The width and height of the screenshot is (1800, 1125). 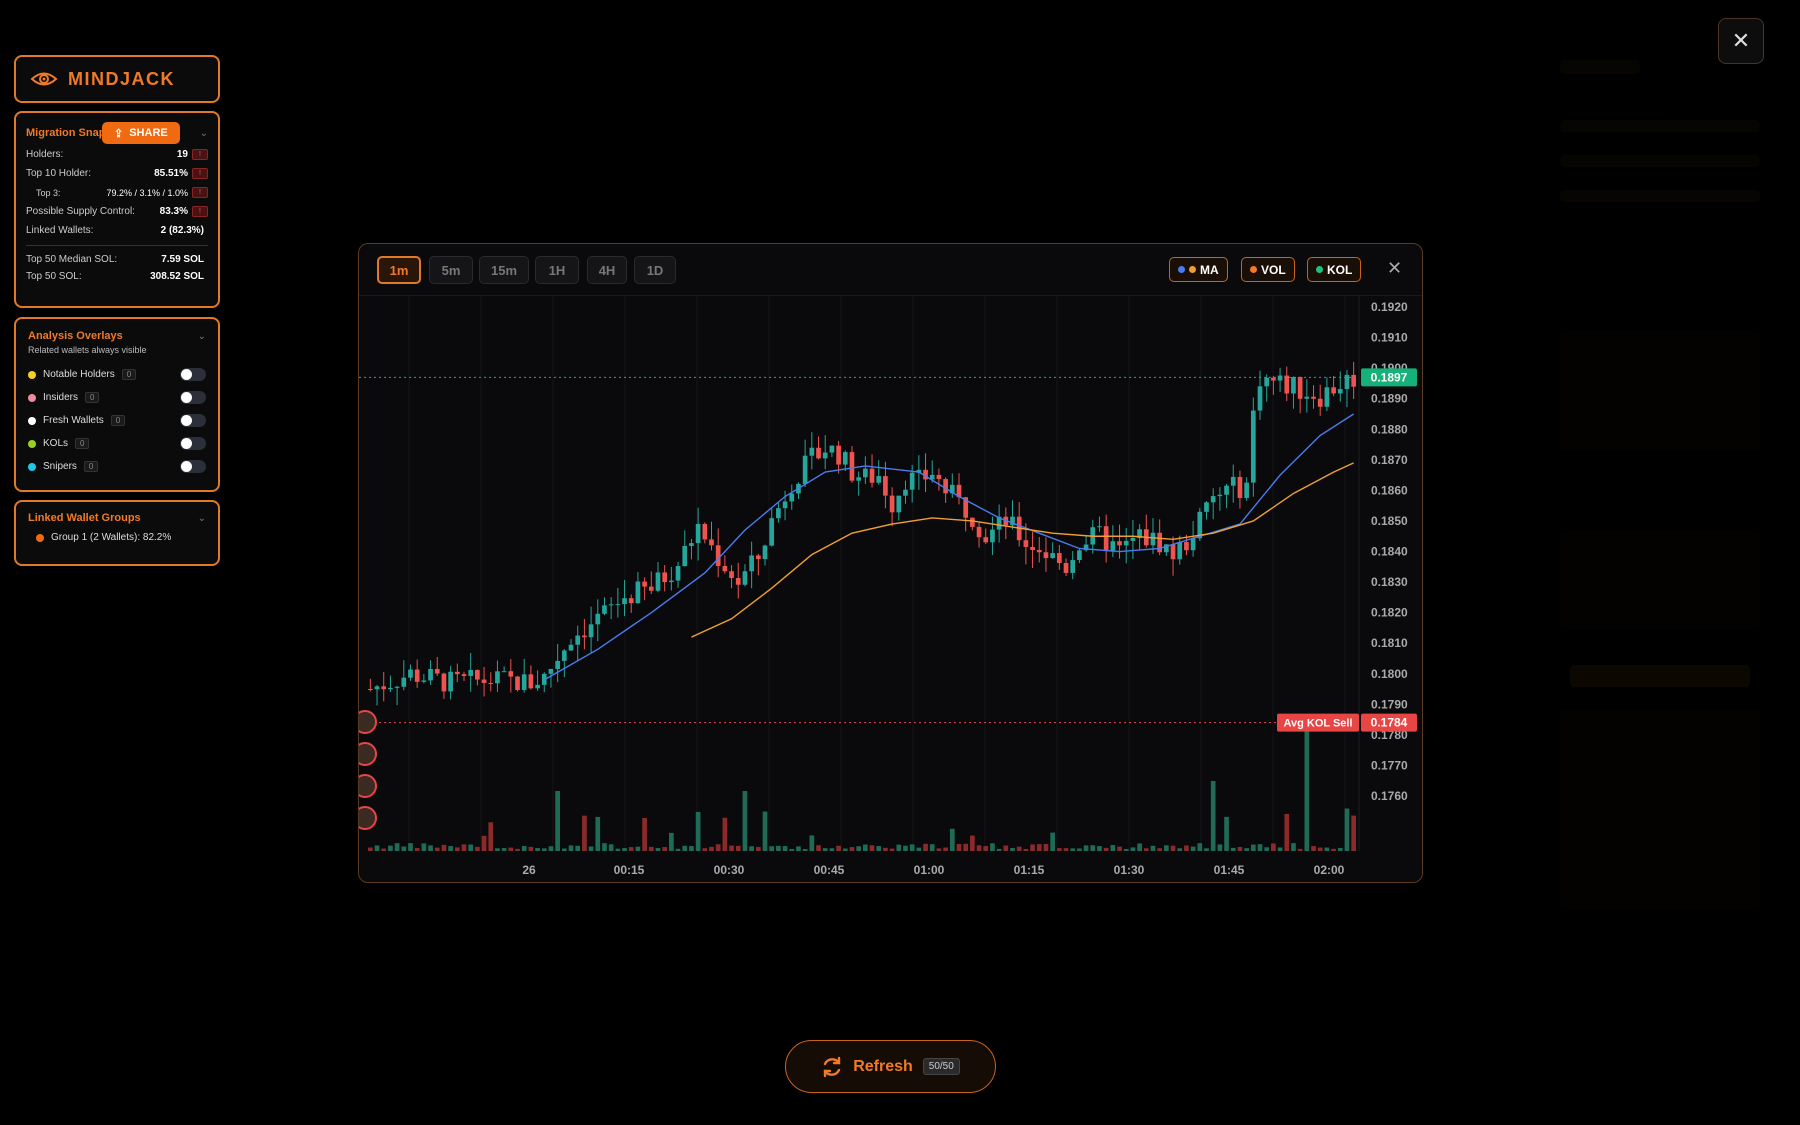 I want to click on snapshot-row: Possible Supply Control: 83.3%!, so click(x=117, y=211).